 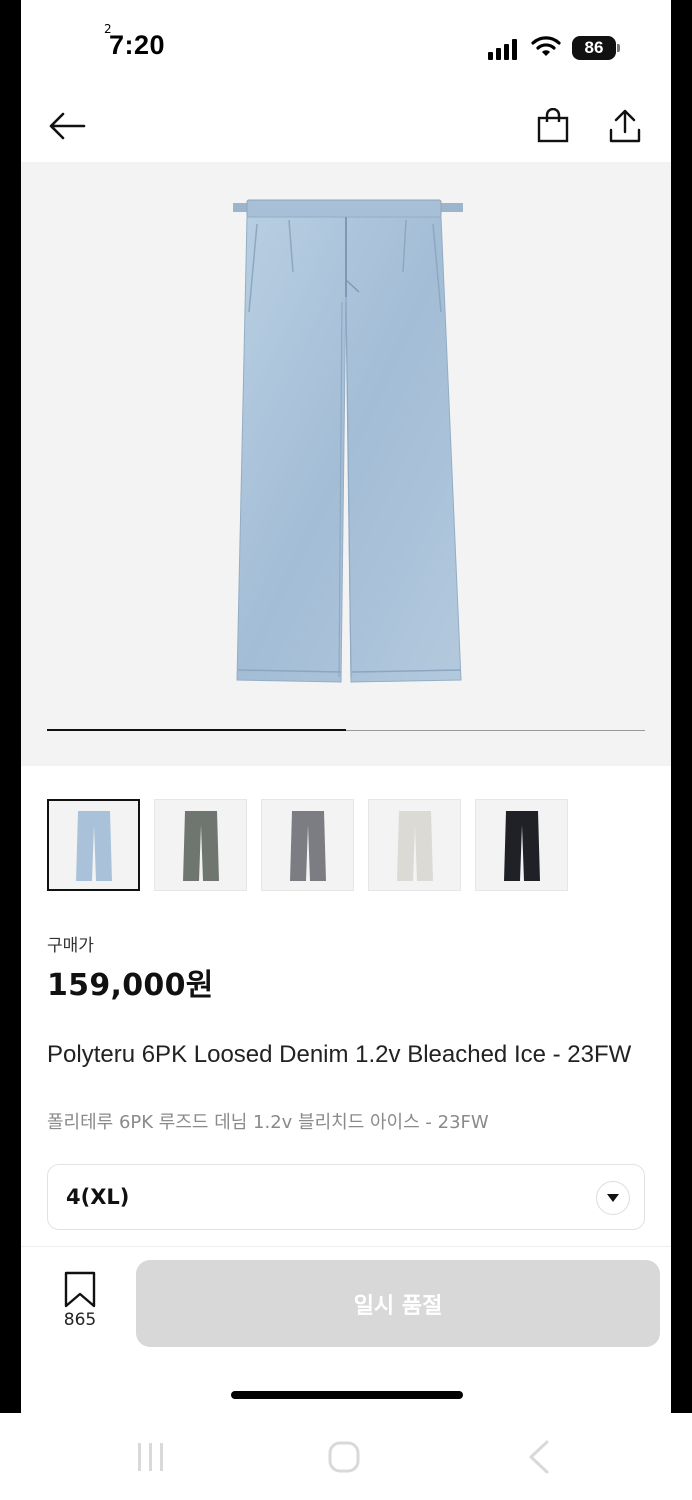 I want to click on shopping-bag-icon, so click(x=553, y=125).